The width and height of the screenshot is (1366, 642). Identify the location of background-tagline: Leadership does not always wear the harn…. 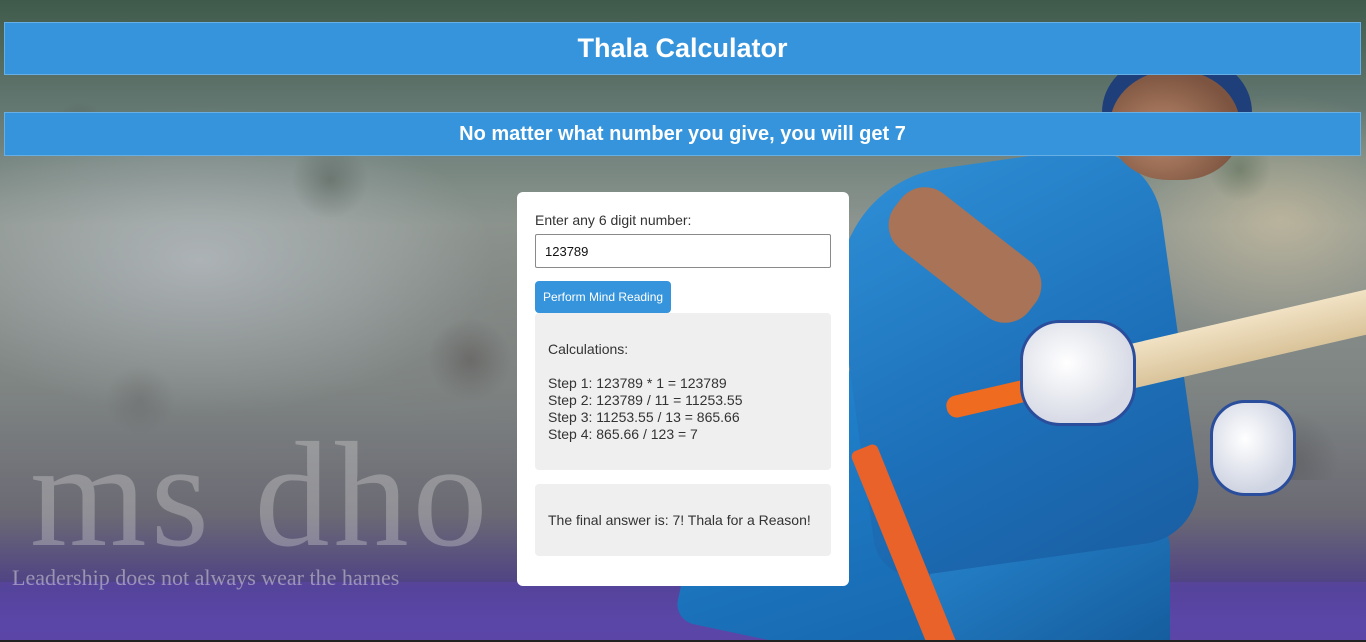
(206, 577).